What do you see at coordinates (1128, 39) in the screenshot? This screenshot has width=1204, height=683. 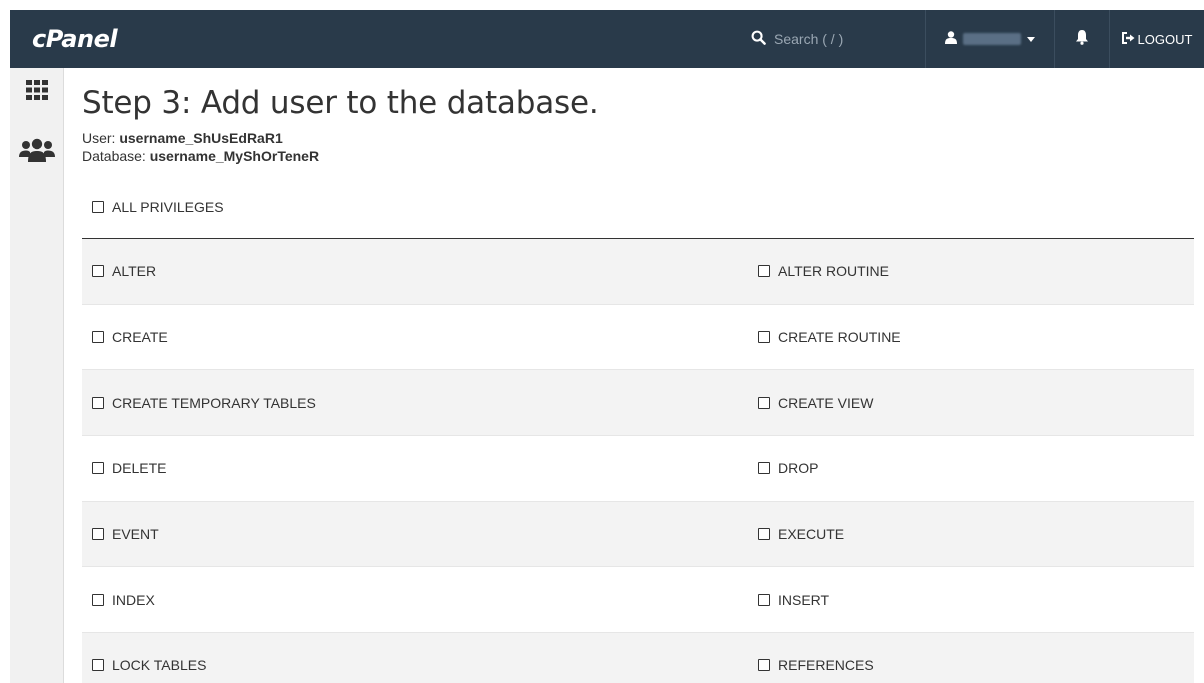 I see `logout-icon` at bounding box center [1128, 39].